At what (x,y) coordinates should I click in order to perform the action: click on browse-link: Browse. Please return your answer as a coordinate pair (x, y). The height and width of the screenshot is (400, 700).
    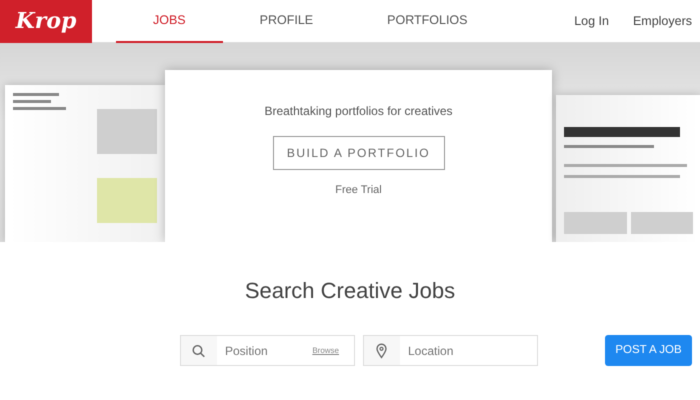
    Looking at the image, I should click on (325, 350).